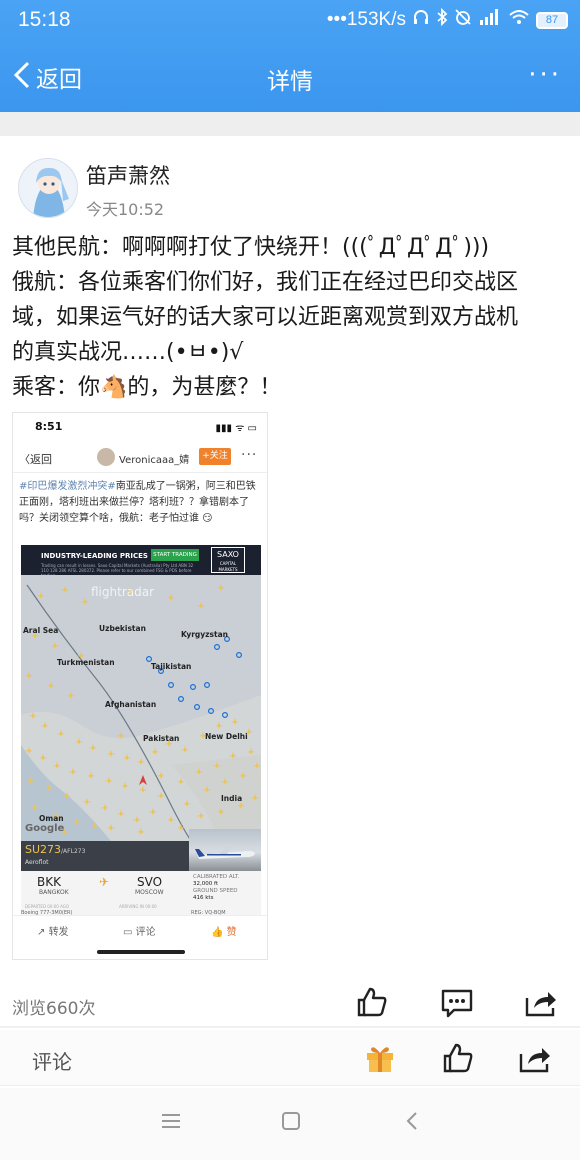 This screenshot has height=1160, width=580. I want to click on embedded-follow: +关注, so click(215, 456).